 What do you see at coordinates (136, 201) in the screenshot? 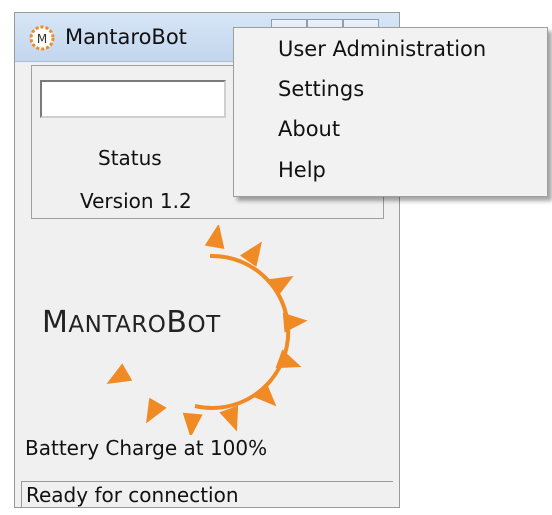
I see `version-label: Version 1.2` at bounding box center [136, 201].